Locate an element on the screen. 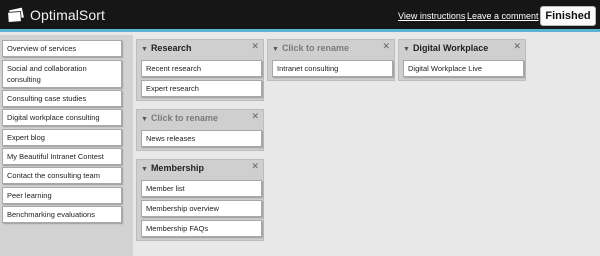 This screenshot has height=256, width=600. group-card: Membership FAQs is located at coordinates (201, 228).